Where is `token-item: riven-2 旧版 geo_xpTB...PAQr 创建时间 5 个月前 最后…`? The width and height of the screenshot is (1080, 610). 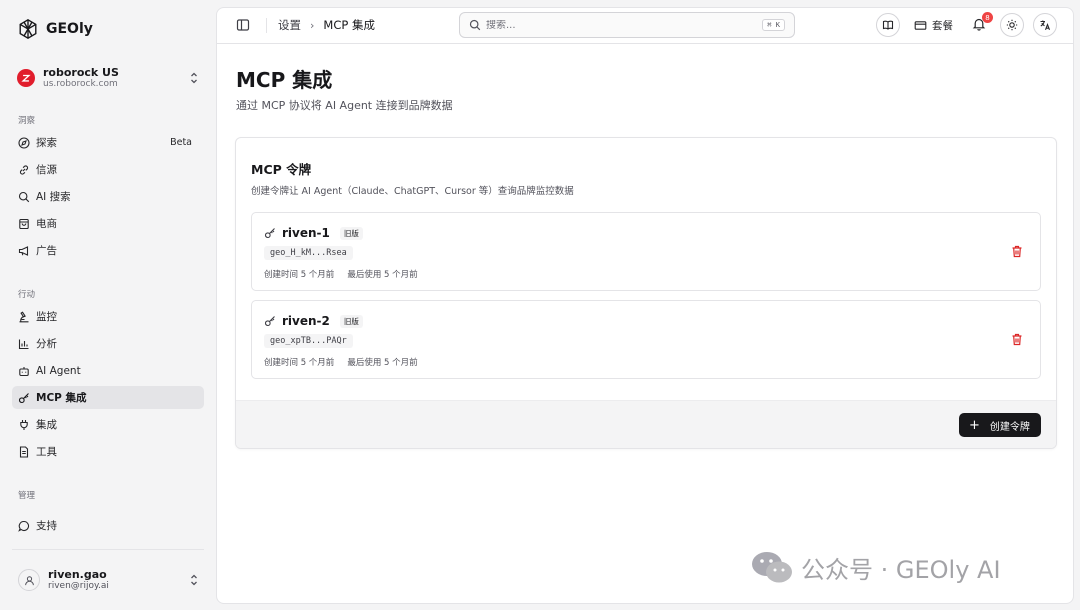 token-item: riven-2 旧版 geo_xpTB...PAQr 创建时间 5 个月前 最后… is located at coordinates (646, 339).